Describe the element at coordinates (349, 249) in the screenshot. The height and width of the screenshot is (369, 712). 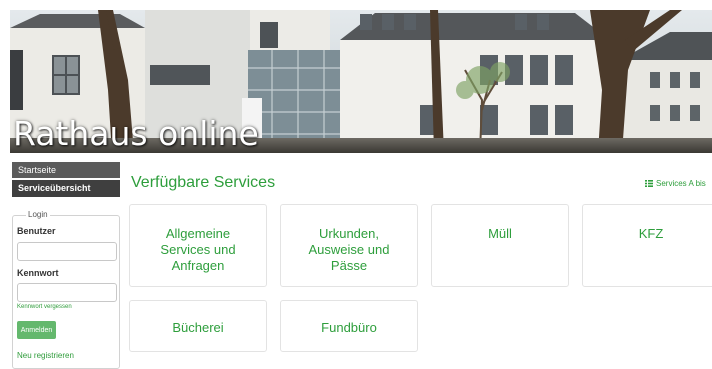
I see `service-tile-label: Urkunden, Ausweise und Pässe` at that location.